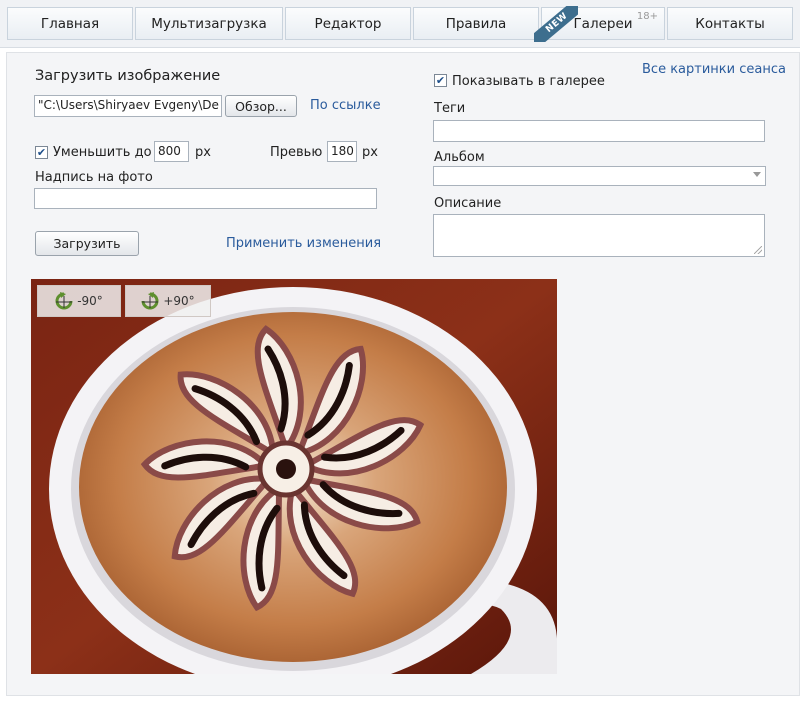 Image resolution: width=800 pixels, height=702 pixels. What do you see at coordinates (203, 152) in the screenshot?
I see `resize-unit: px` at bounding box center [203, 152].